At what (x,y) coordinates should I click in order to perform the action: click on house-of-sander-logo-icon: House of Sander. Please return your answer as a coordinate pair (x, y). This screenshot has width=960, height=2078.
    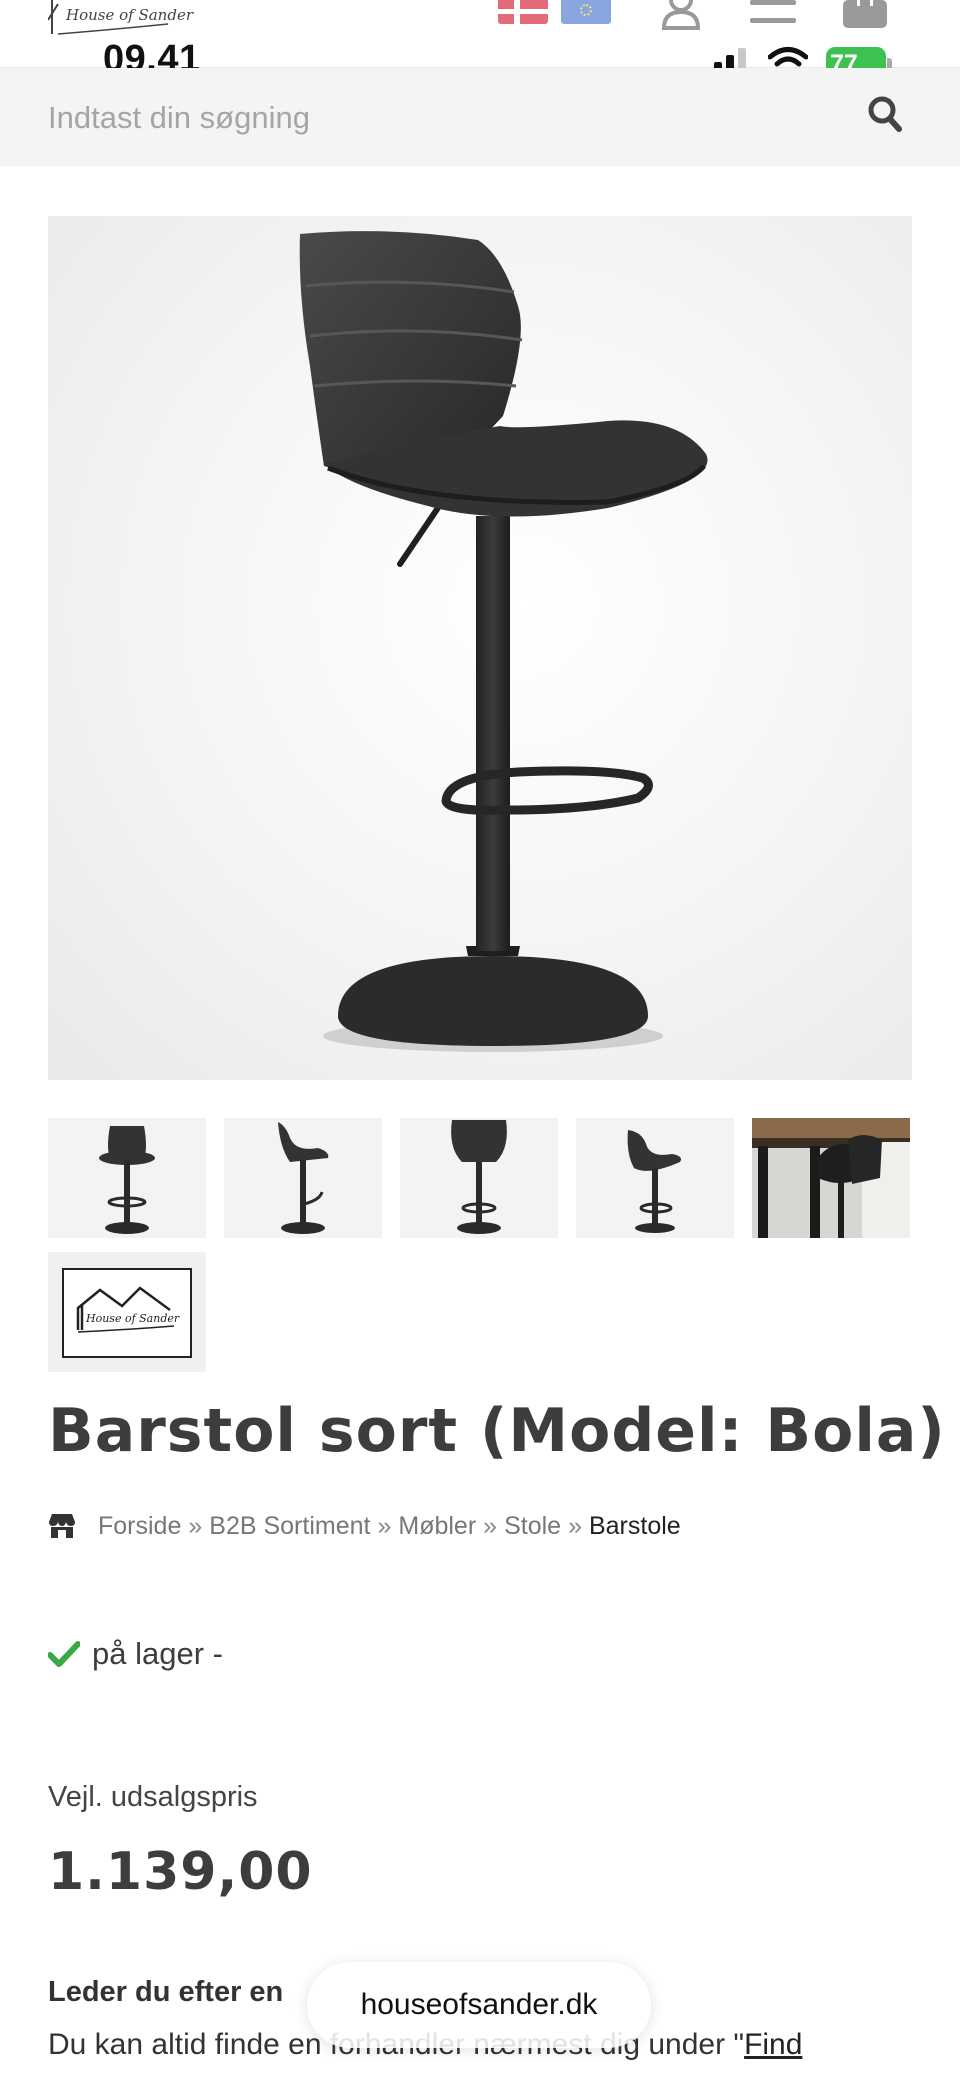
    Looking at the image, I should click on (127, 1313).